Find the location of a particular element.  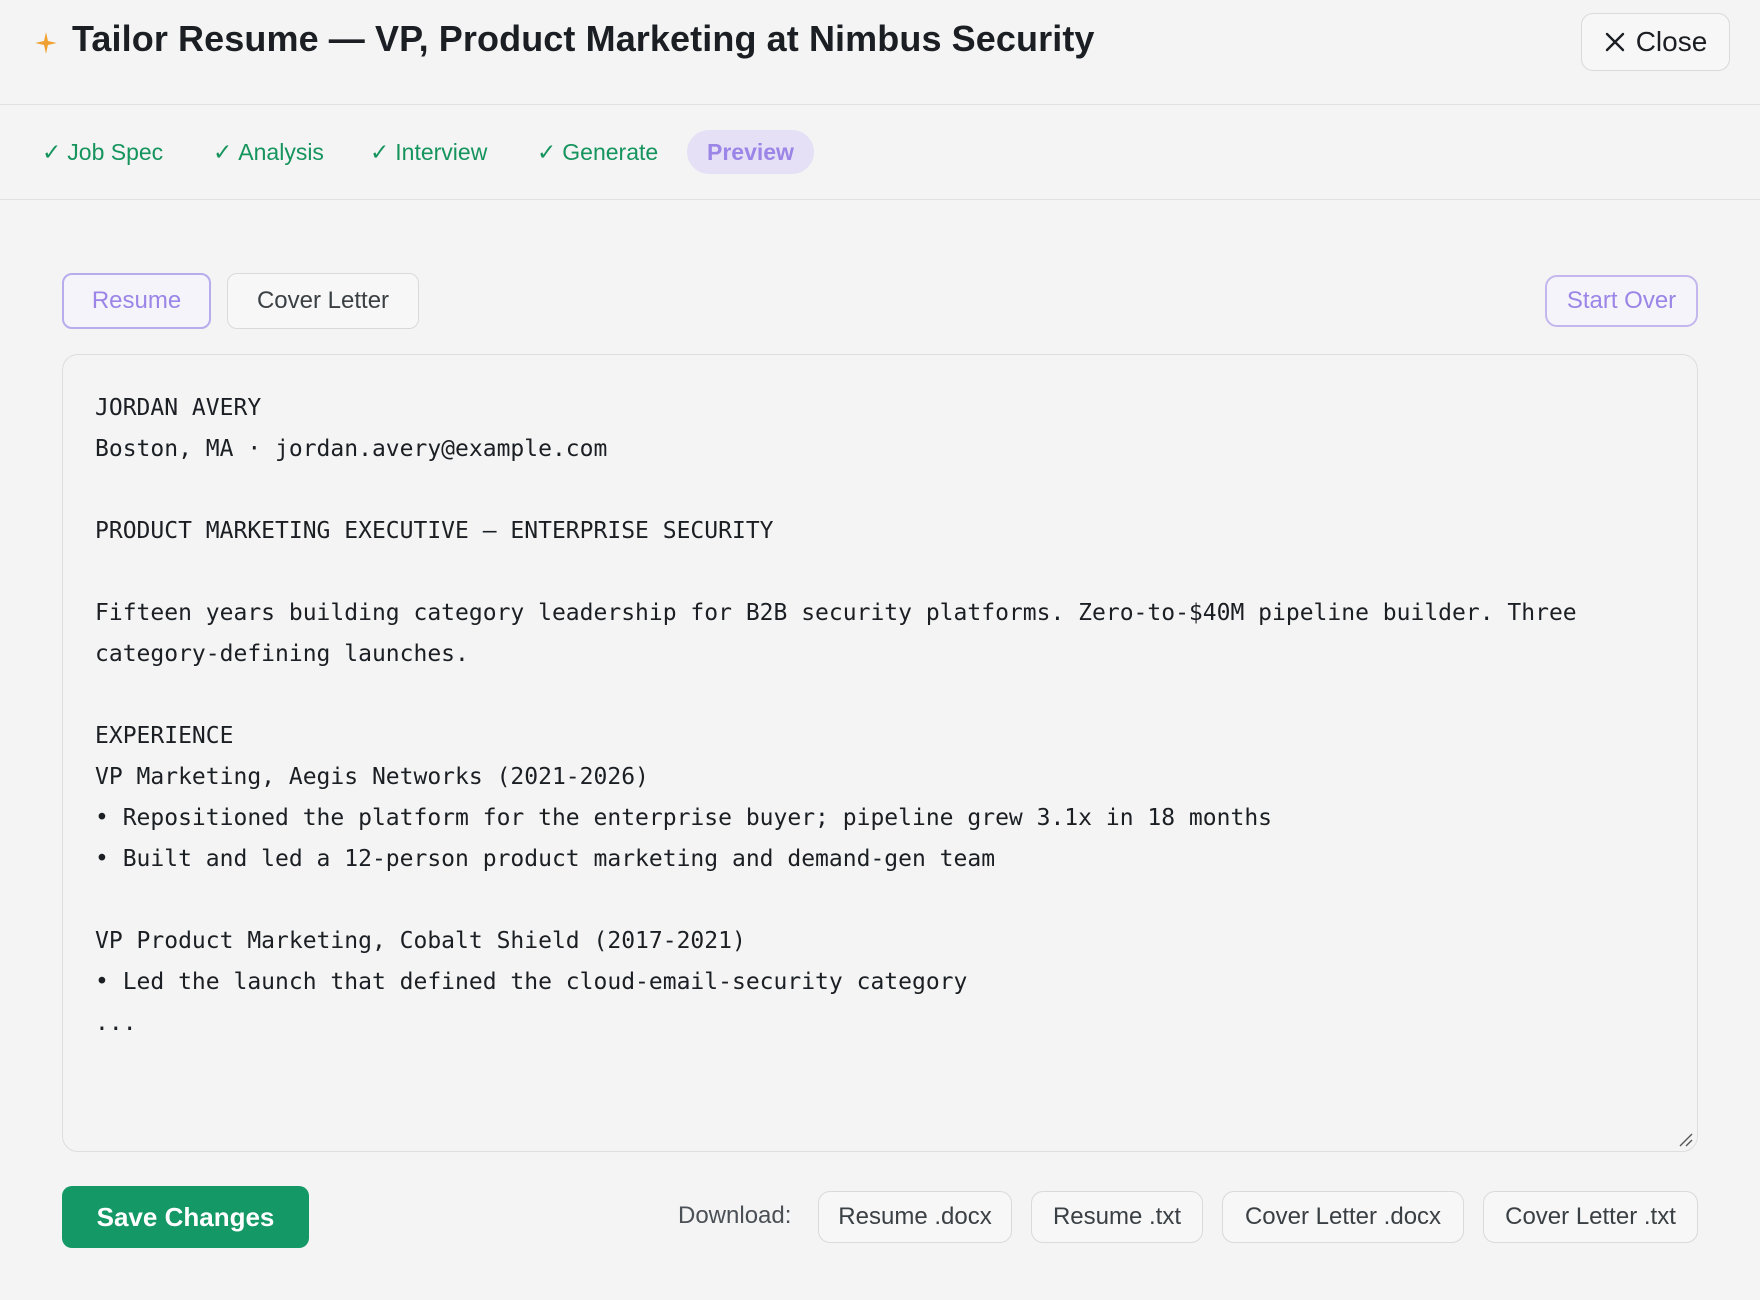

download-cover-letter-txt-button: Cover Letter .txt is located at coordinates (1590, 1217).